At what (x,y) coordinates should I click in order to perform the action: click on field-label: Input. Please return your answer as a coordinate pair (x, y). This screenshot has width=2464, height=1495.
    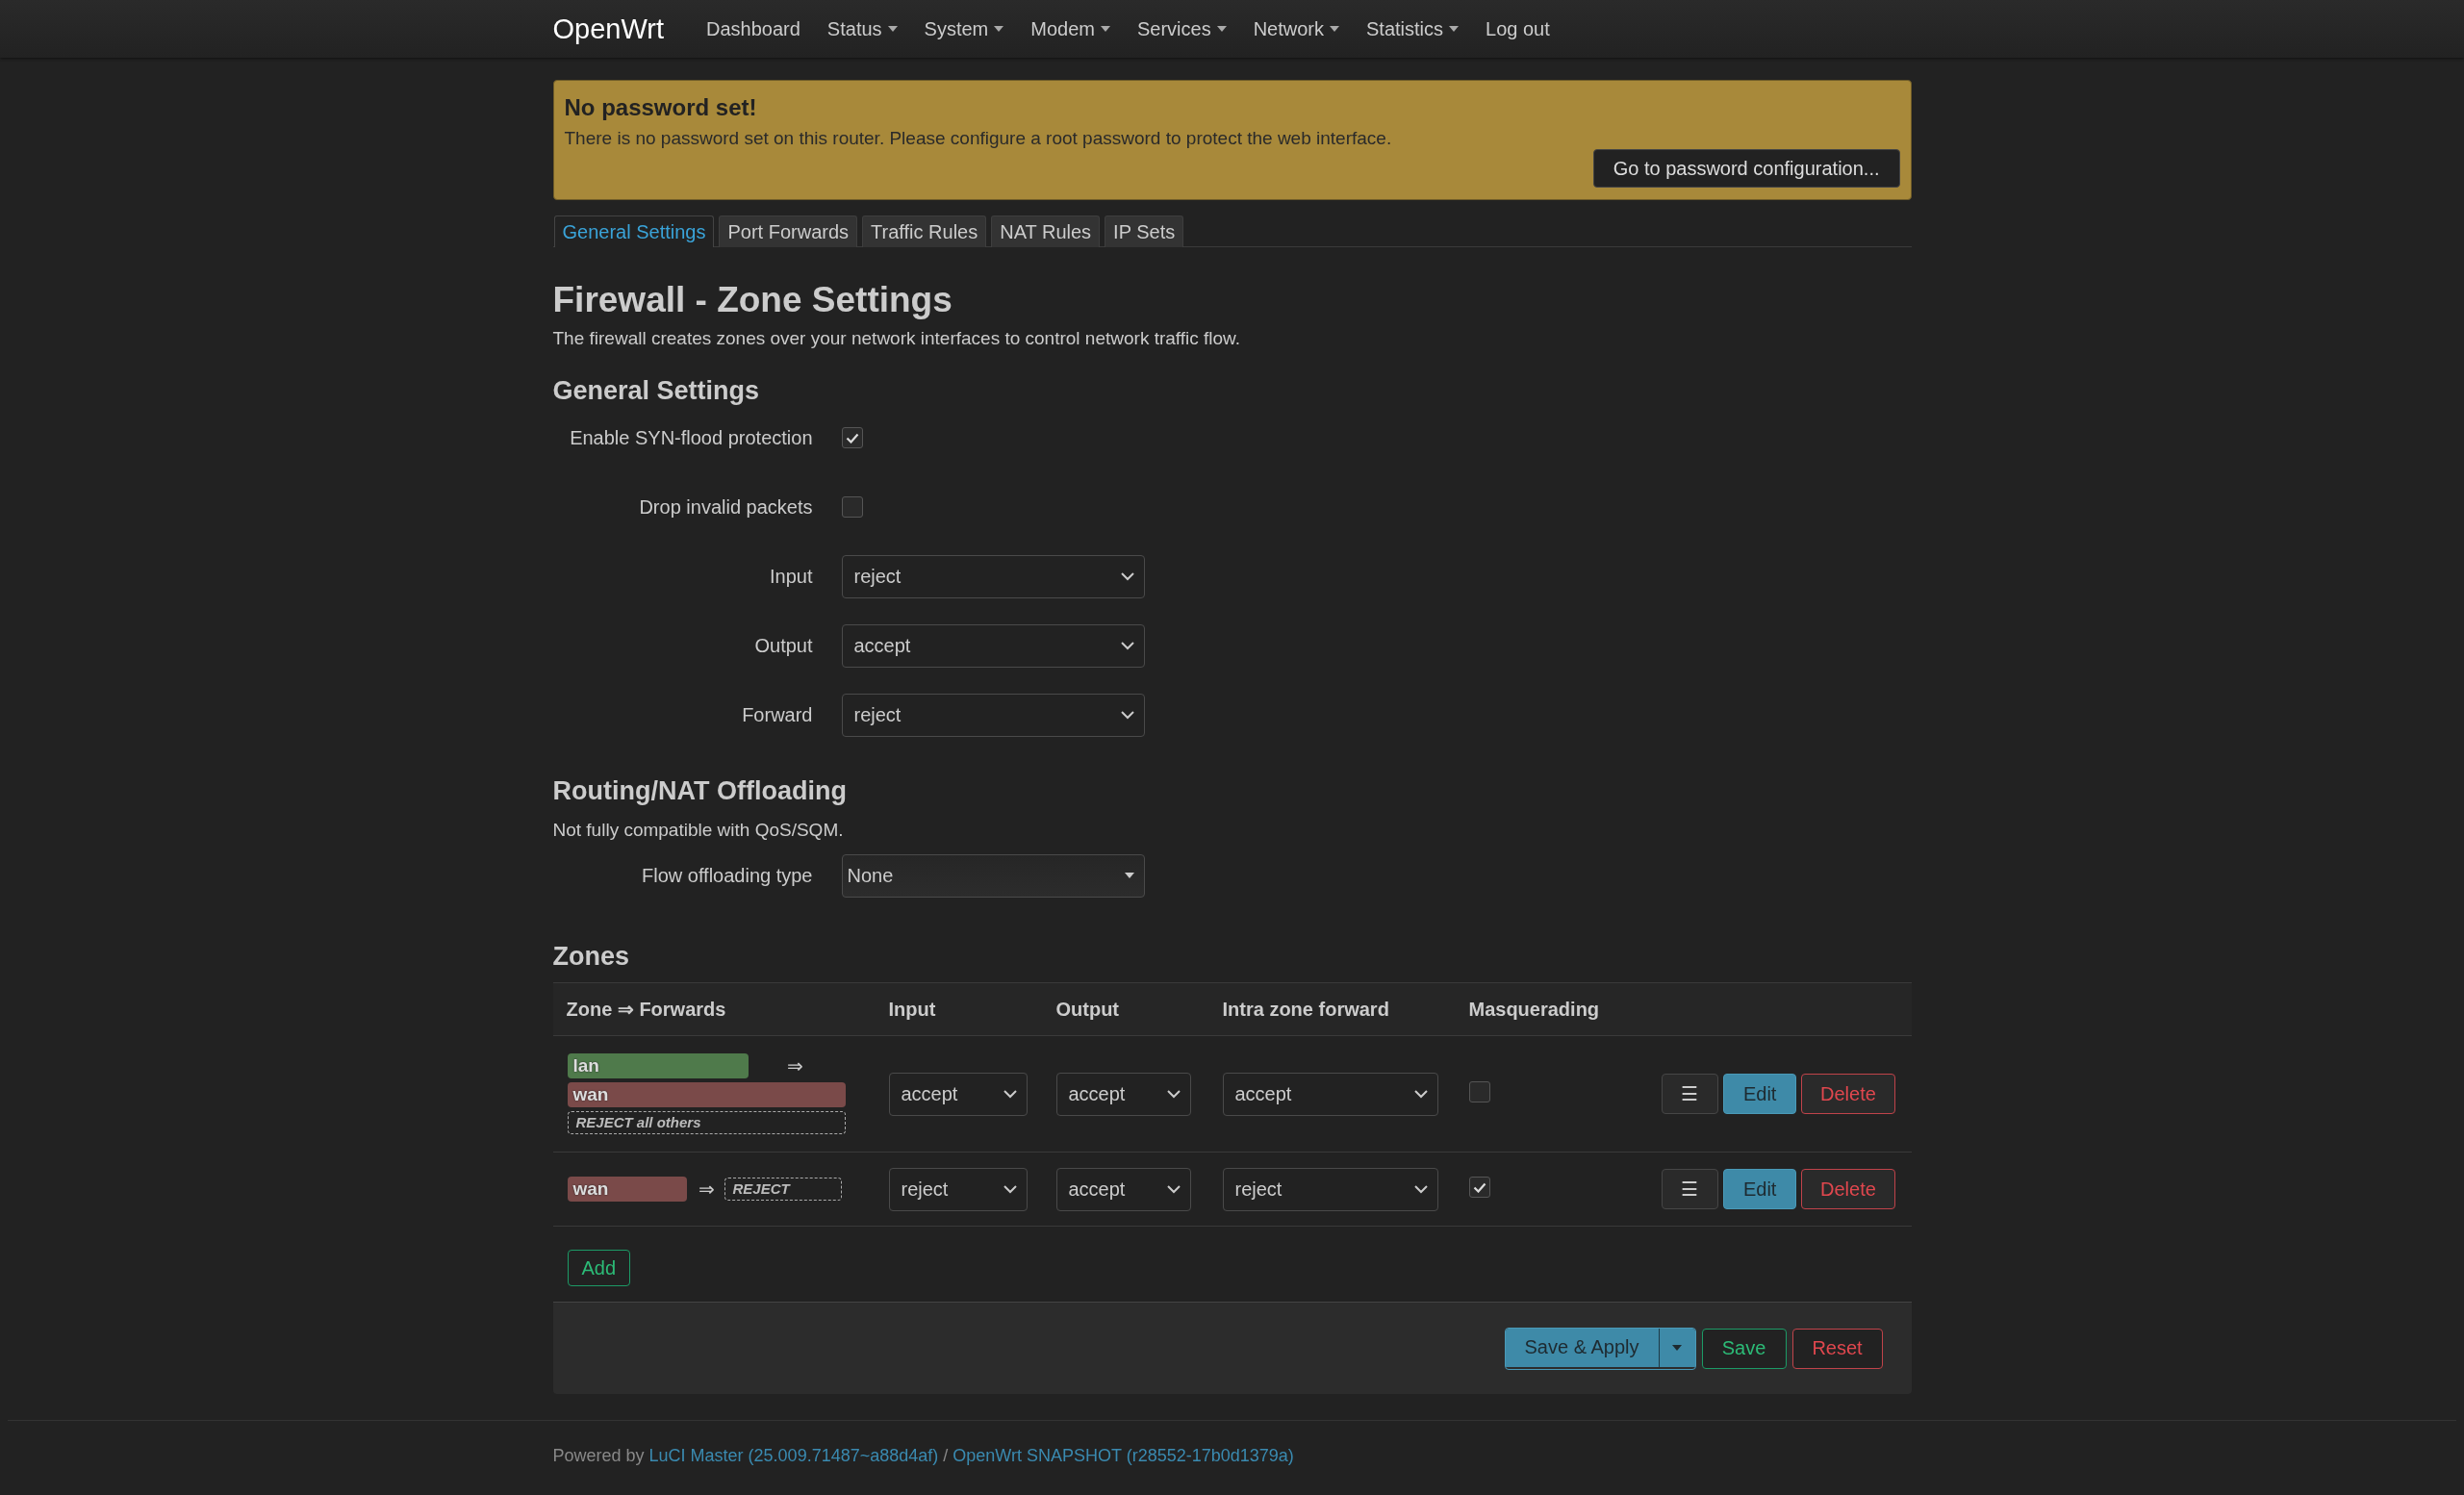
    Looking at the image, I should click on (791, 577).